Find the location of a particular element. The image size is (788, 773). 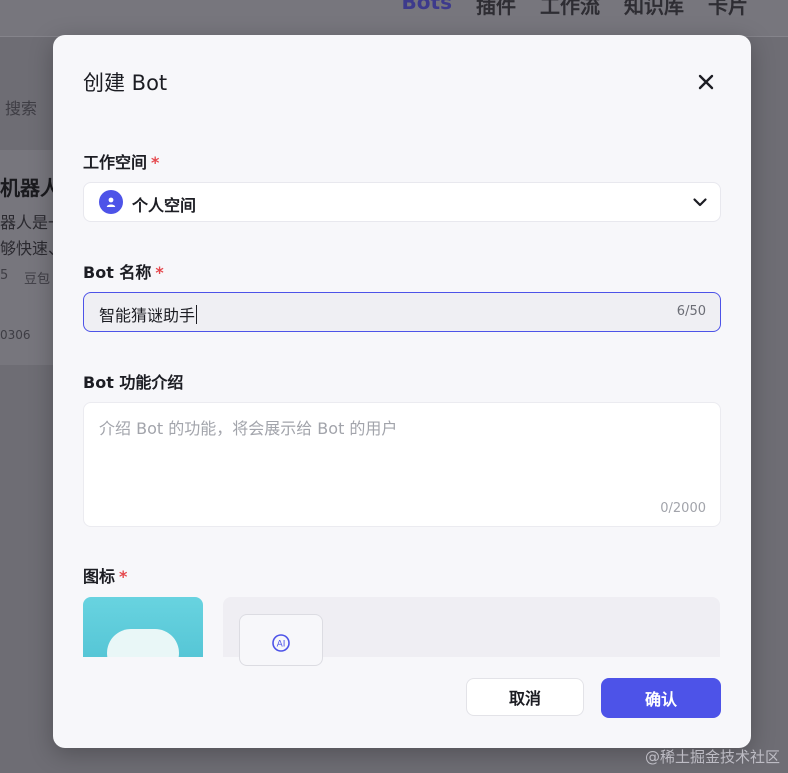

chevron-down-icon is located at coordinates (700, 202).